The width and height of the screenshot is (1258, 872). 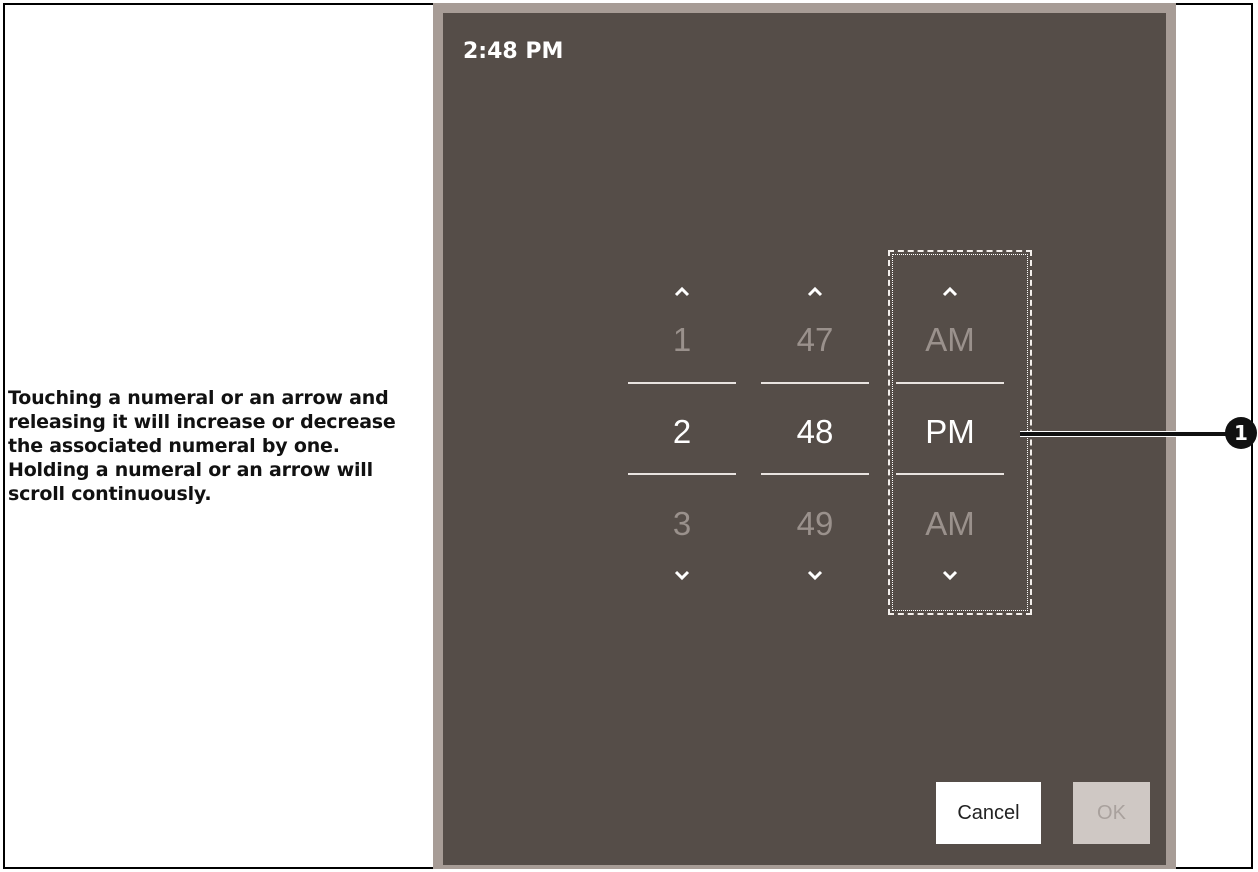 What do you see at coordinates (815, 576) in the screenshot?
I see `minute-down-arrow-icon` at bounding box center [815, 576].